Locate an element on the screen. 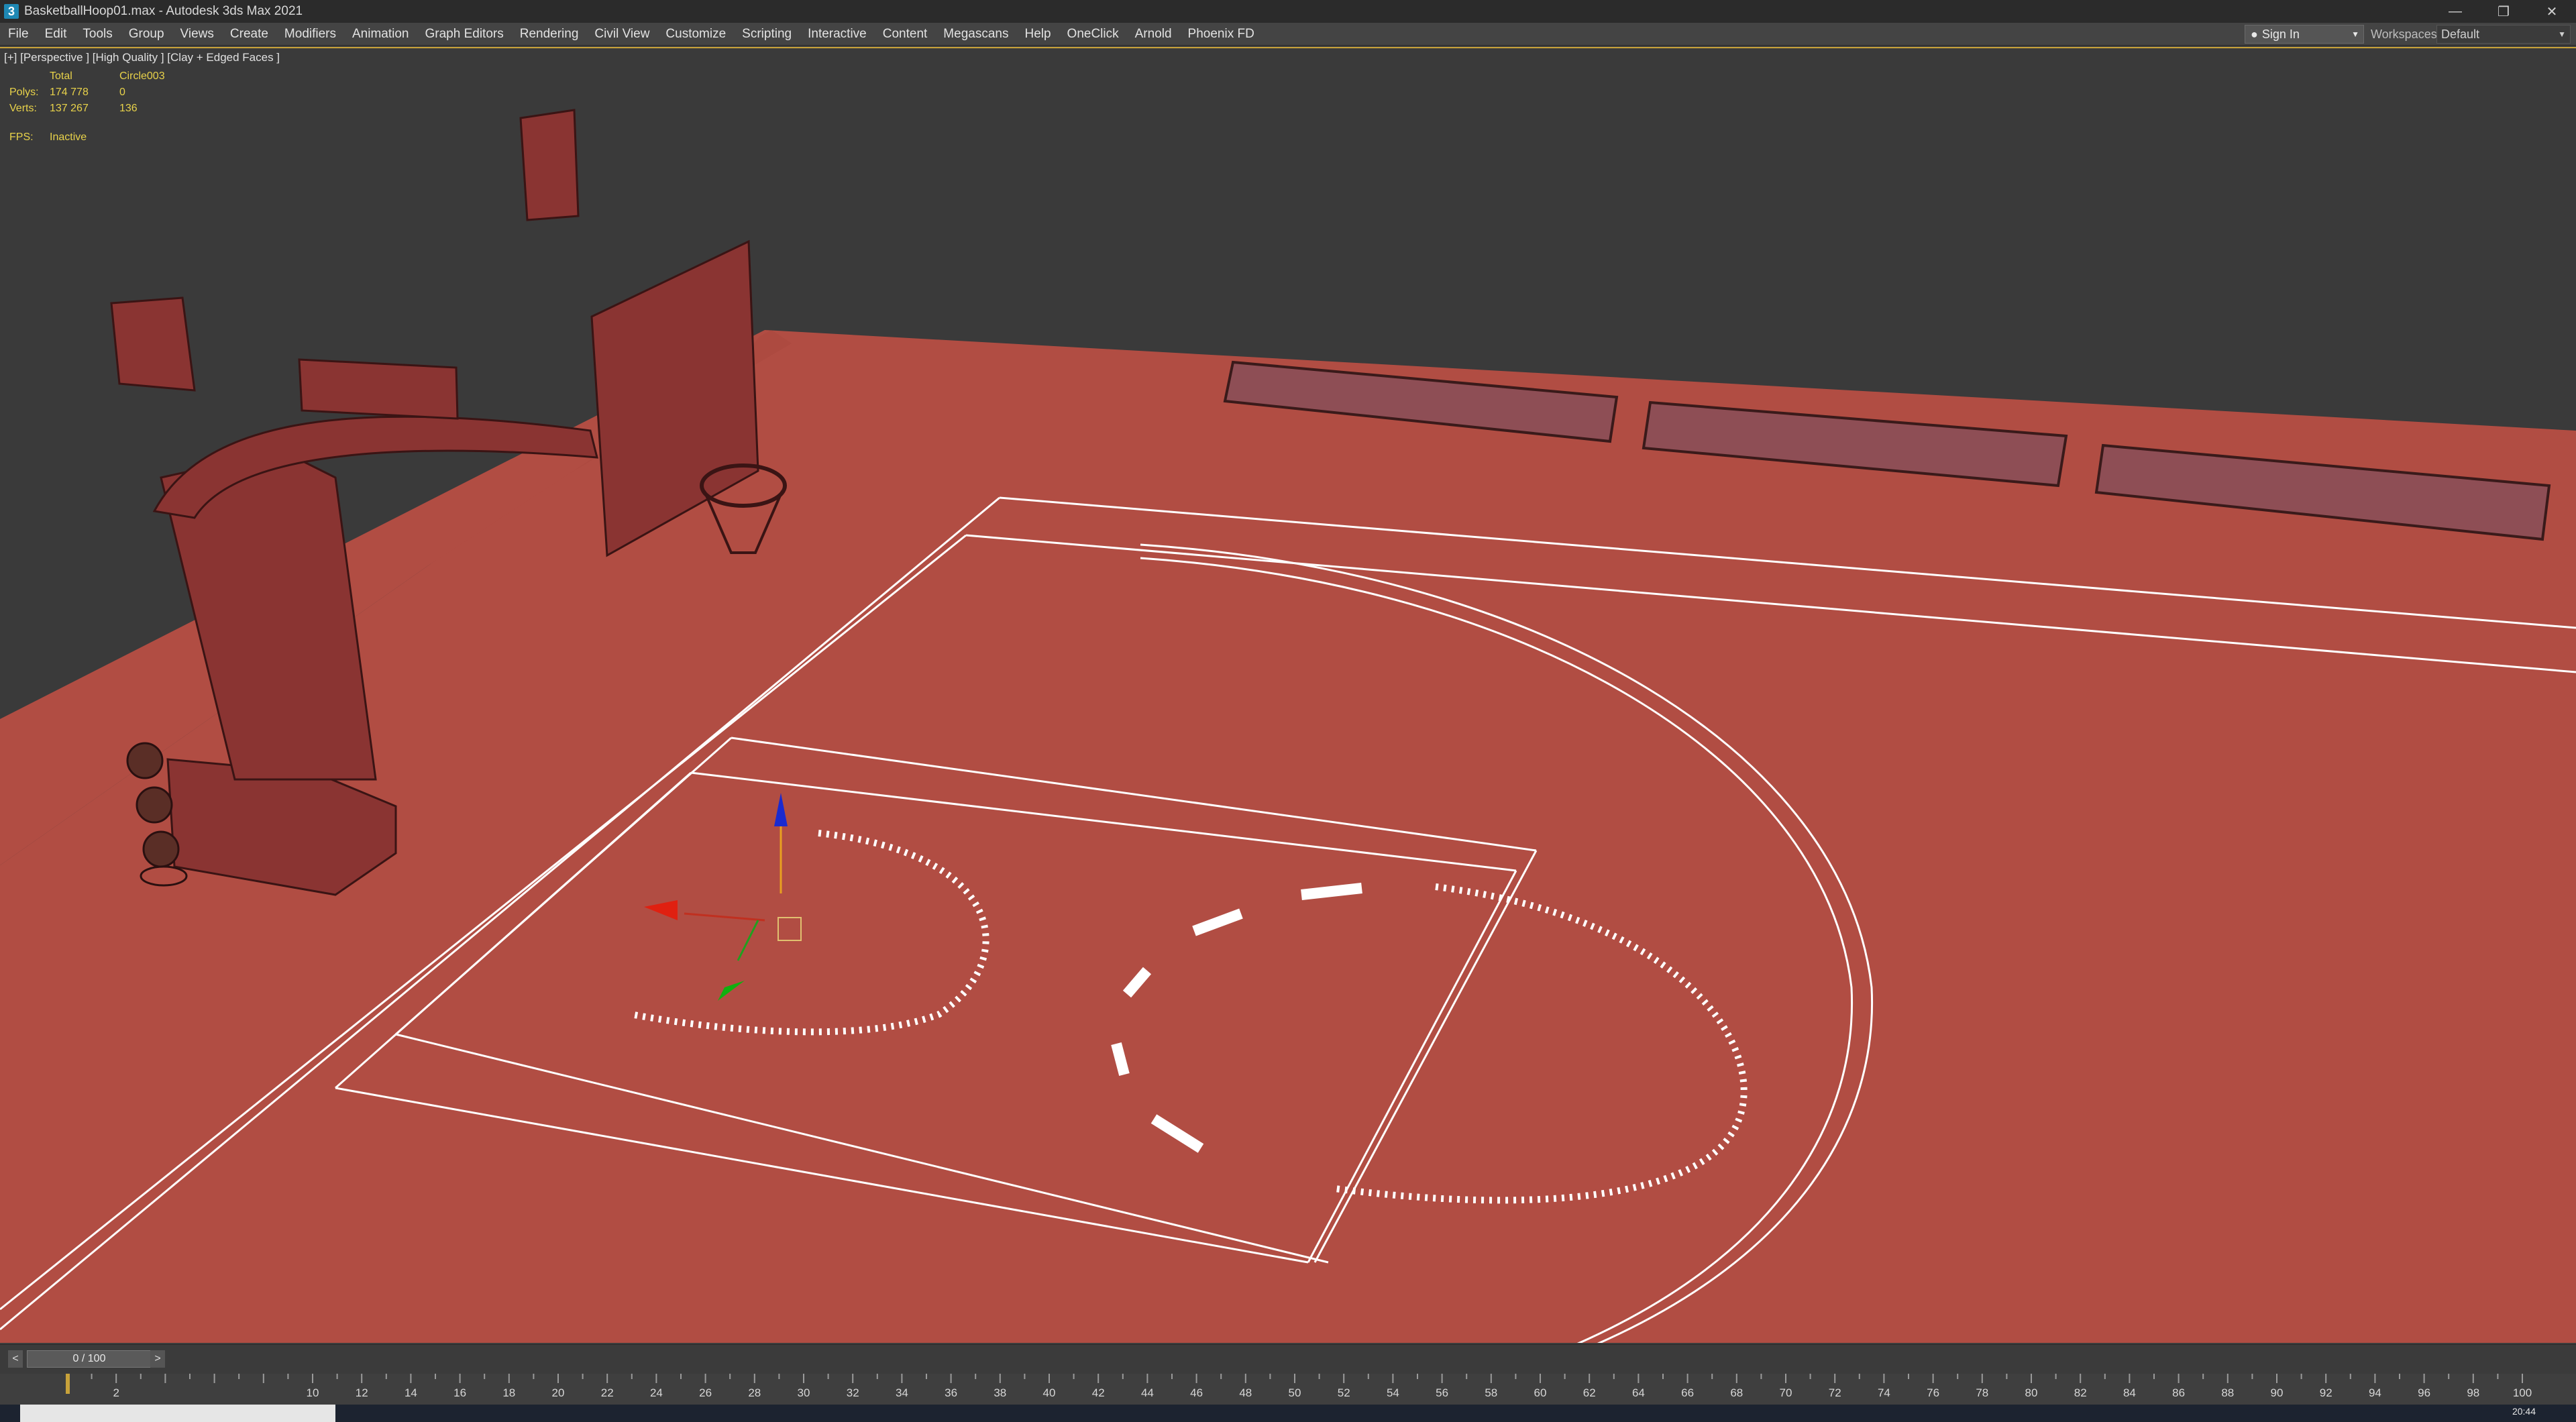 This screenshot has height=1422, width=2576. menu-graph-editors: Graph Editors is located at coordinates (464, 34).